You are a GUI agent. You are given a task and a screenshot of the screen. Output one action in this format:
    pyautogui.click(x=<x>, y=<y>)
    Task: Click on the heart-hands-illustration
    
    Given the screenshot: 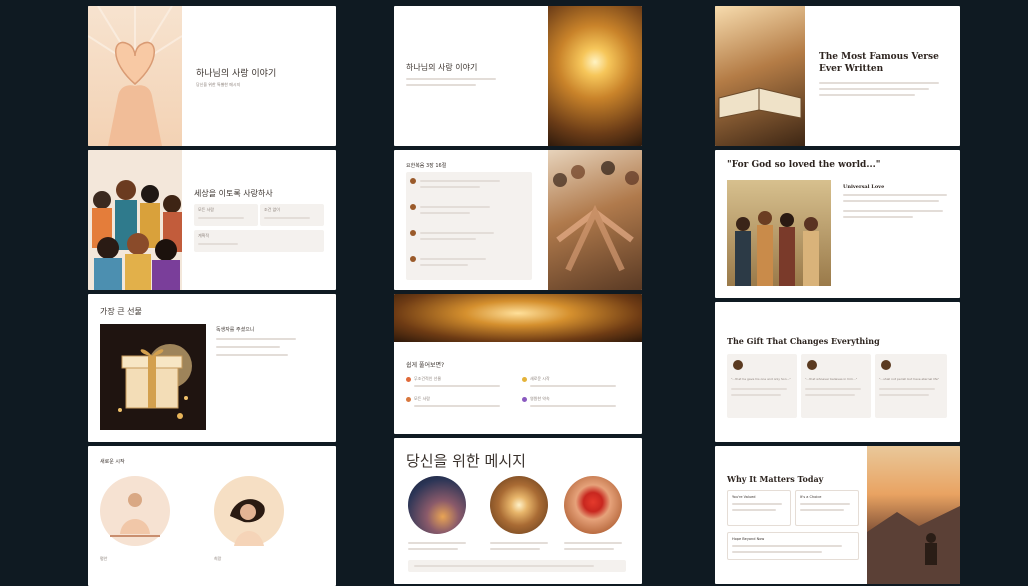 What is the action you would take?
    pyautogui.click(x=135, y=76)
    